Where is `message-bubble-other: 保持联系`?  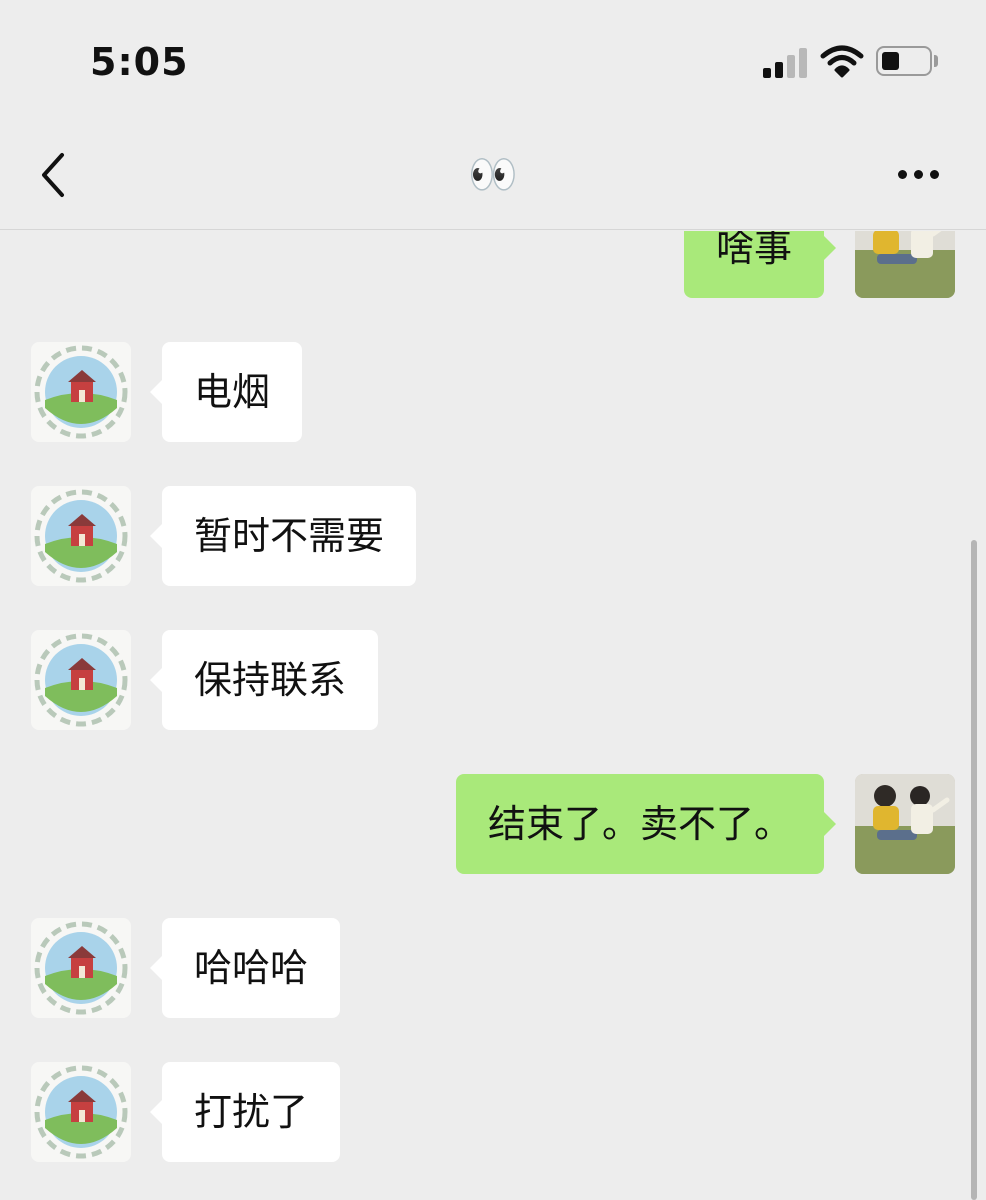
message-bubble-other: 保持联系 is located at coordinates (264, 680).